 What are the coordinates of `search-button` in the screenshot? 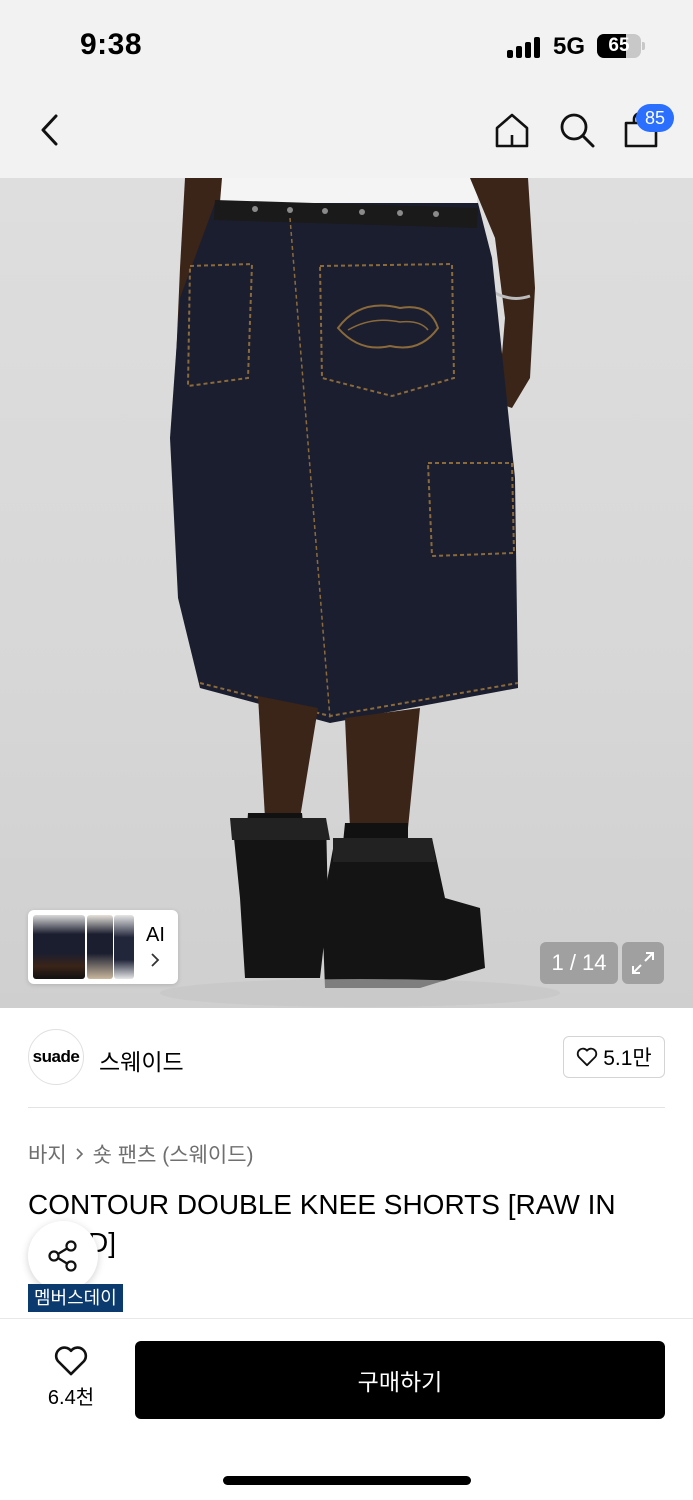 It's located at (577, 130).